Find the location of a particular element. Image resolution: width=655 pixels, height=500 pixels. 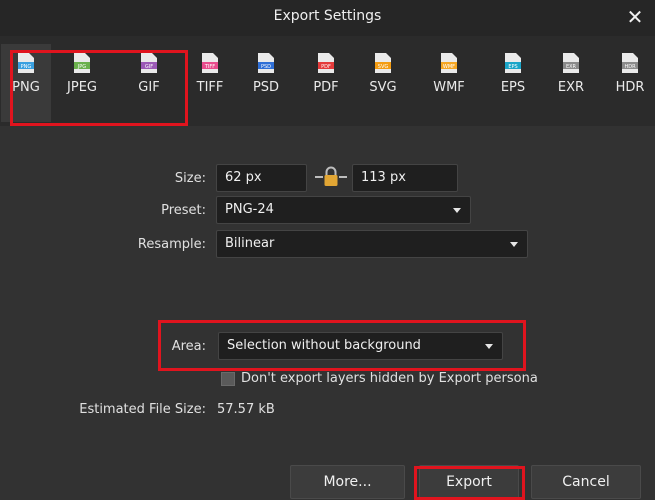

size-label: Size: is located at coordinates (190, 178).